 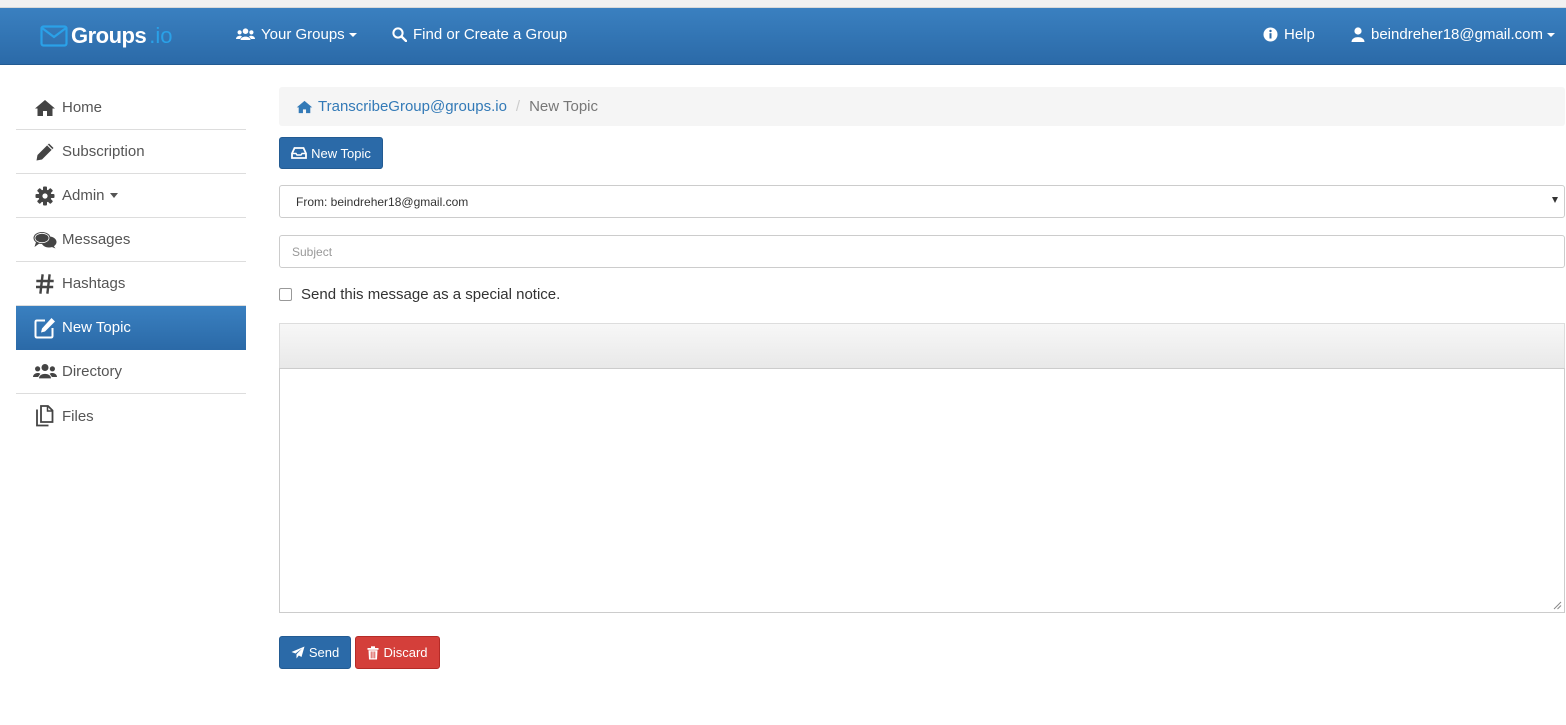 I want to click on edit-icon, so click(x=45, y=328).